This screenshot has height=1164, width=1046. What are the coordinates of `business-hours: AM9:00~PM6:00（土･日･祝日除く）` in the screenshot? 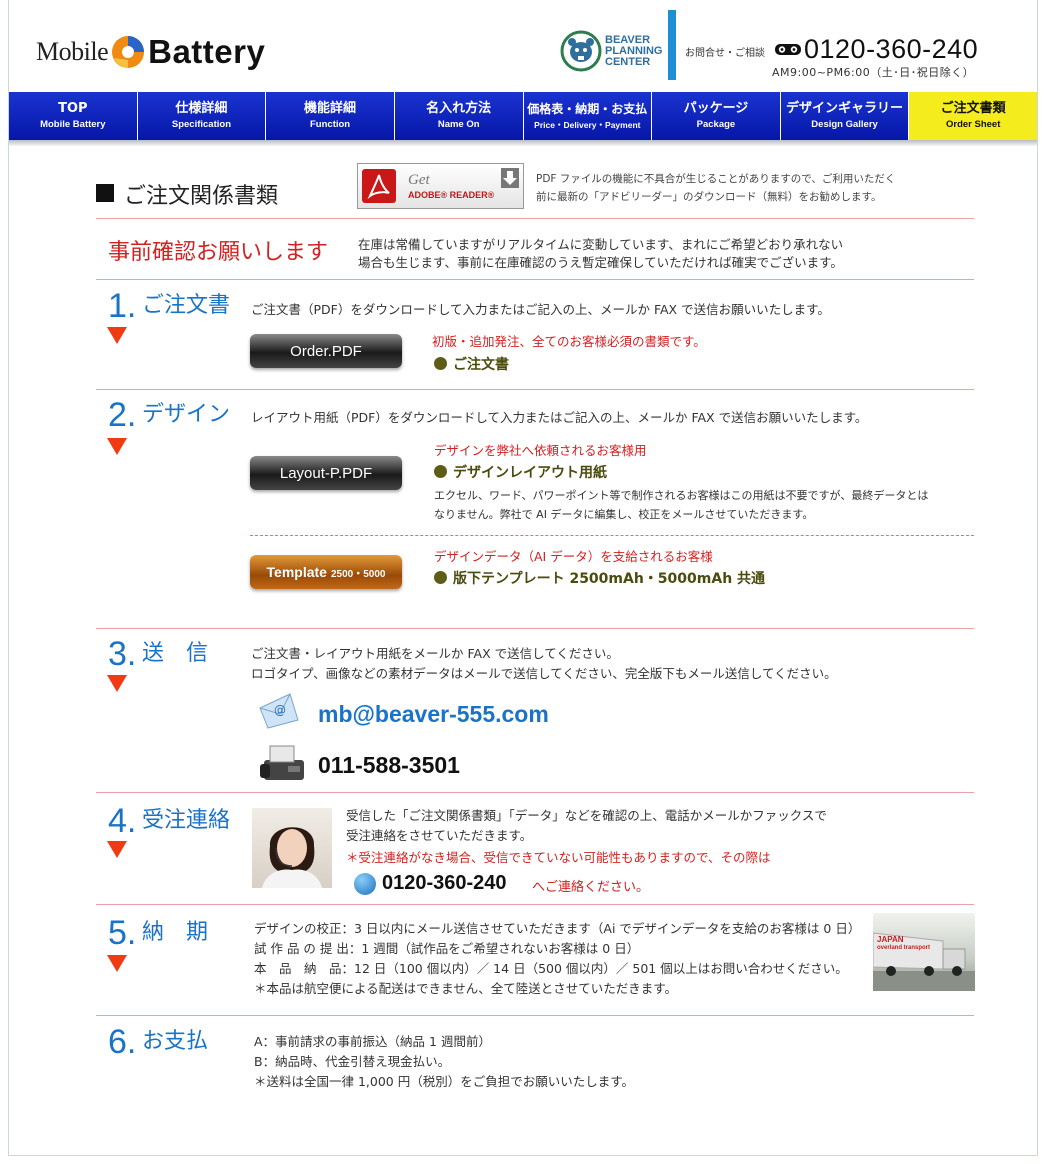 It's located at (873, 72).